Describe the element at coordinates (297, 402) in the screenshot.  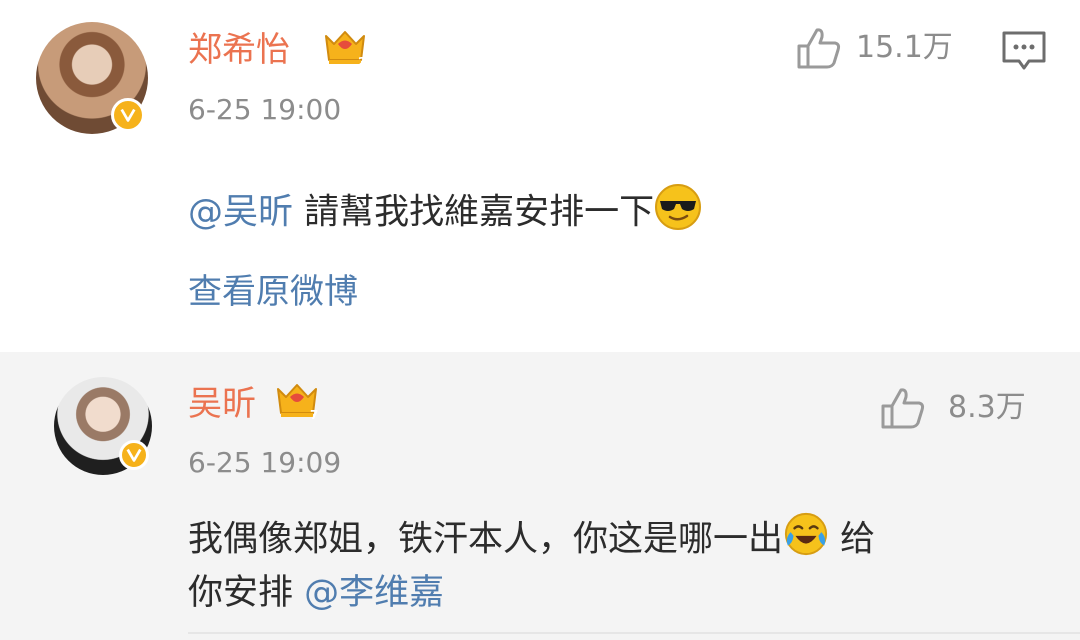
I see `crown-level-icon: 7` at that location.